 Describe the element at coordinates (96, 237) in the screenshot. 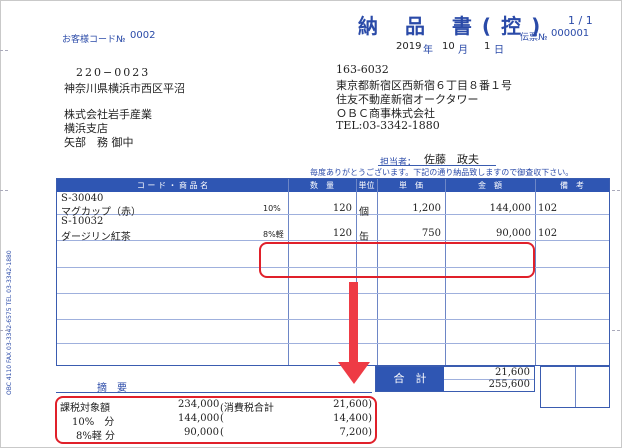

I see `item-name: ダージリン紅茶` at that location.